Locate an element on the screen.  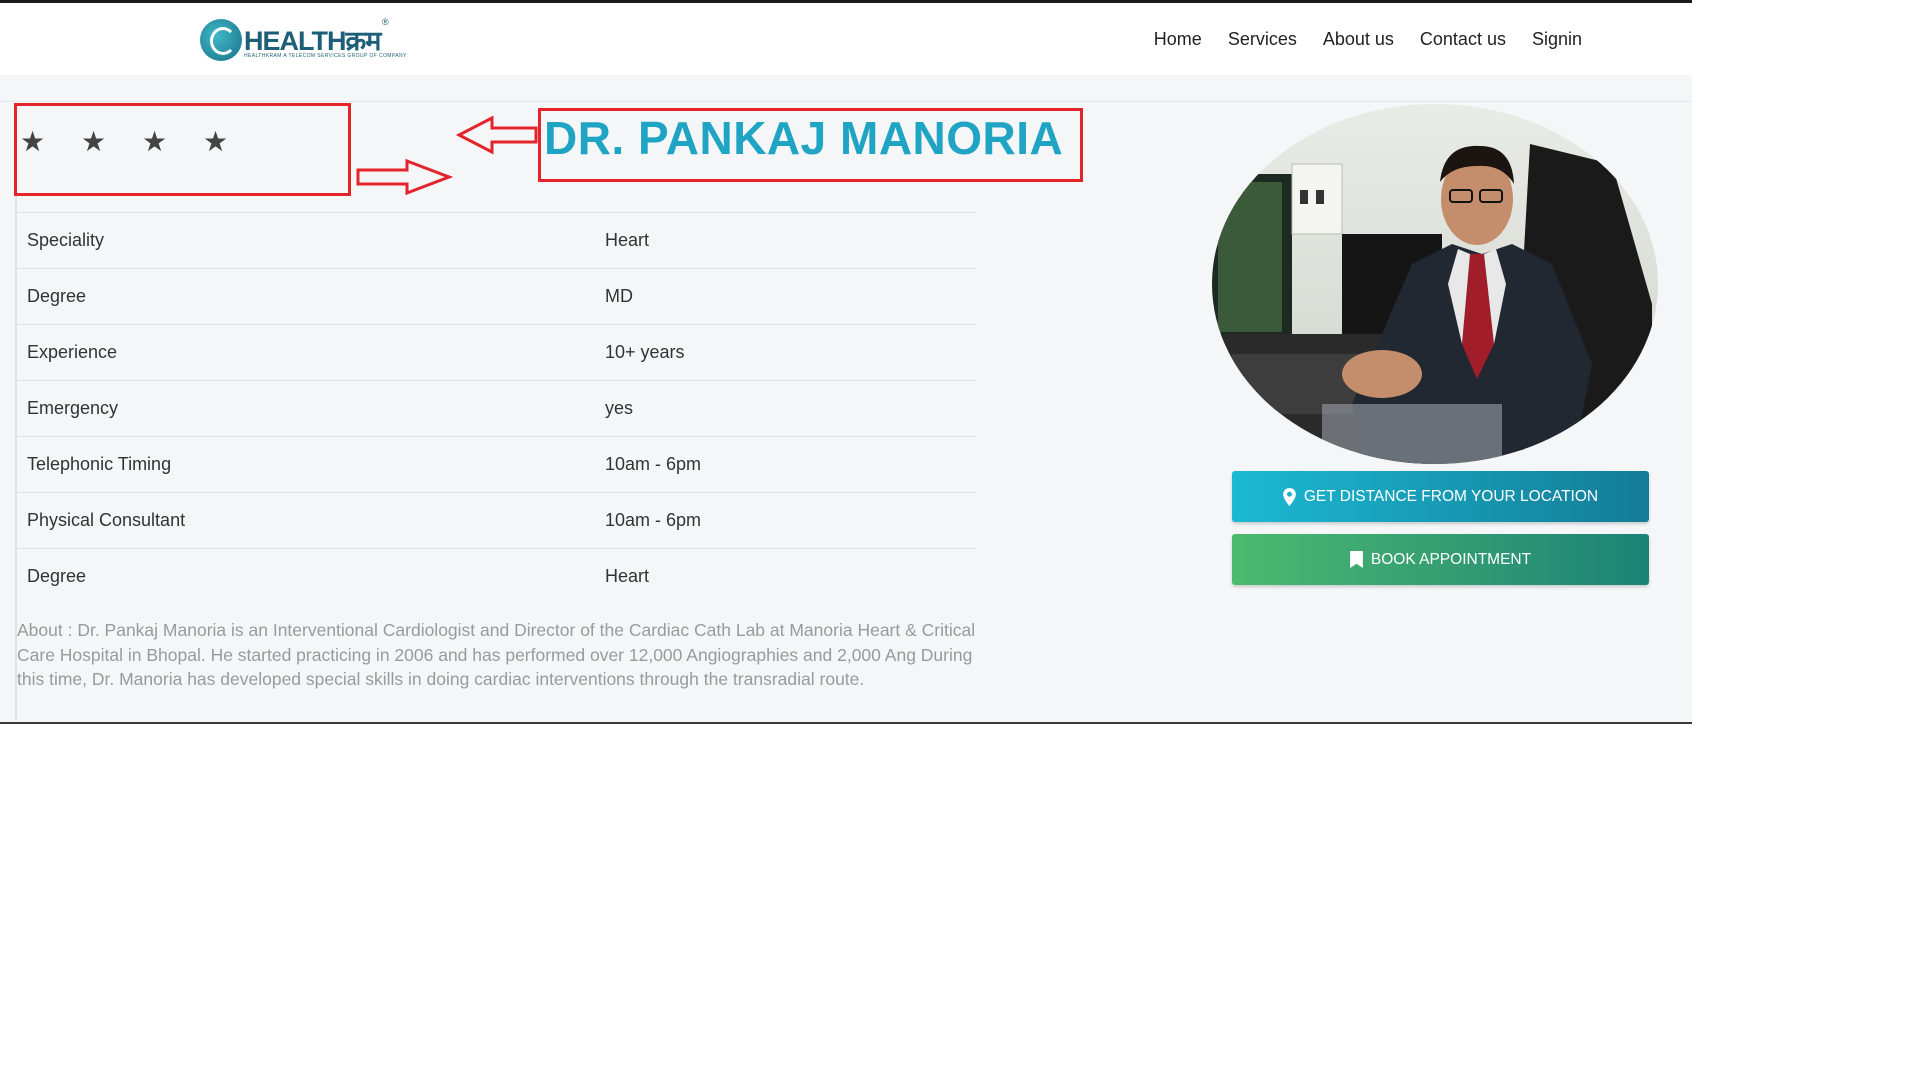
bookmark-icon is located at coordinates (1356, 559).